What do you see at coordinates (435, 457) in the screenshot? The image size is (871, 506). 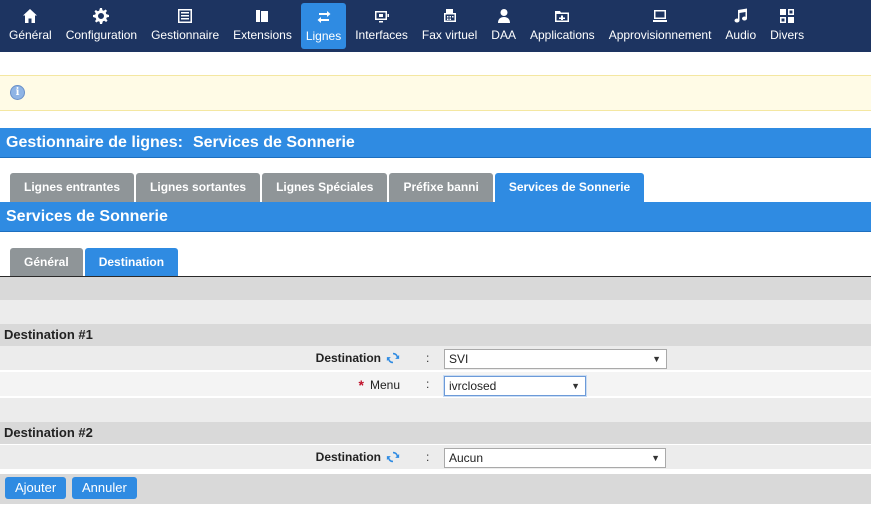 I see `destination-2-row: Destination : Aucun ▼` at bounding box center [435, 457].